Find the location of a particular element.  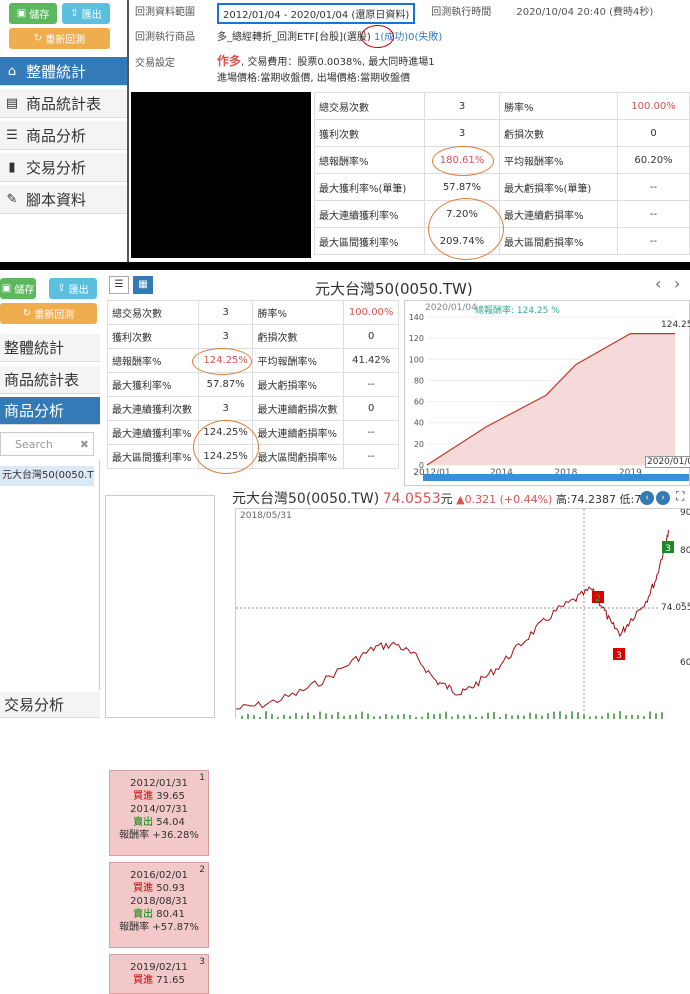

y-tick-label: 60 is located at coordinates (419, 402).